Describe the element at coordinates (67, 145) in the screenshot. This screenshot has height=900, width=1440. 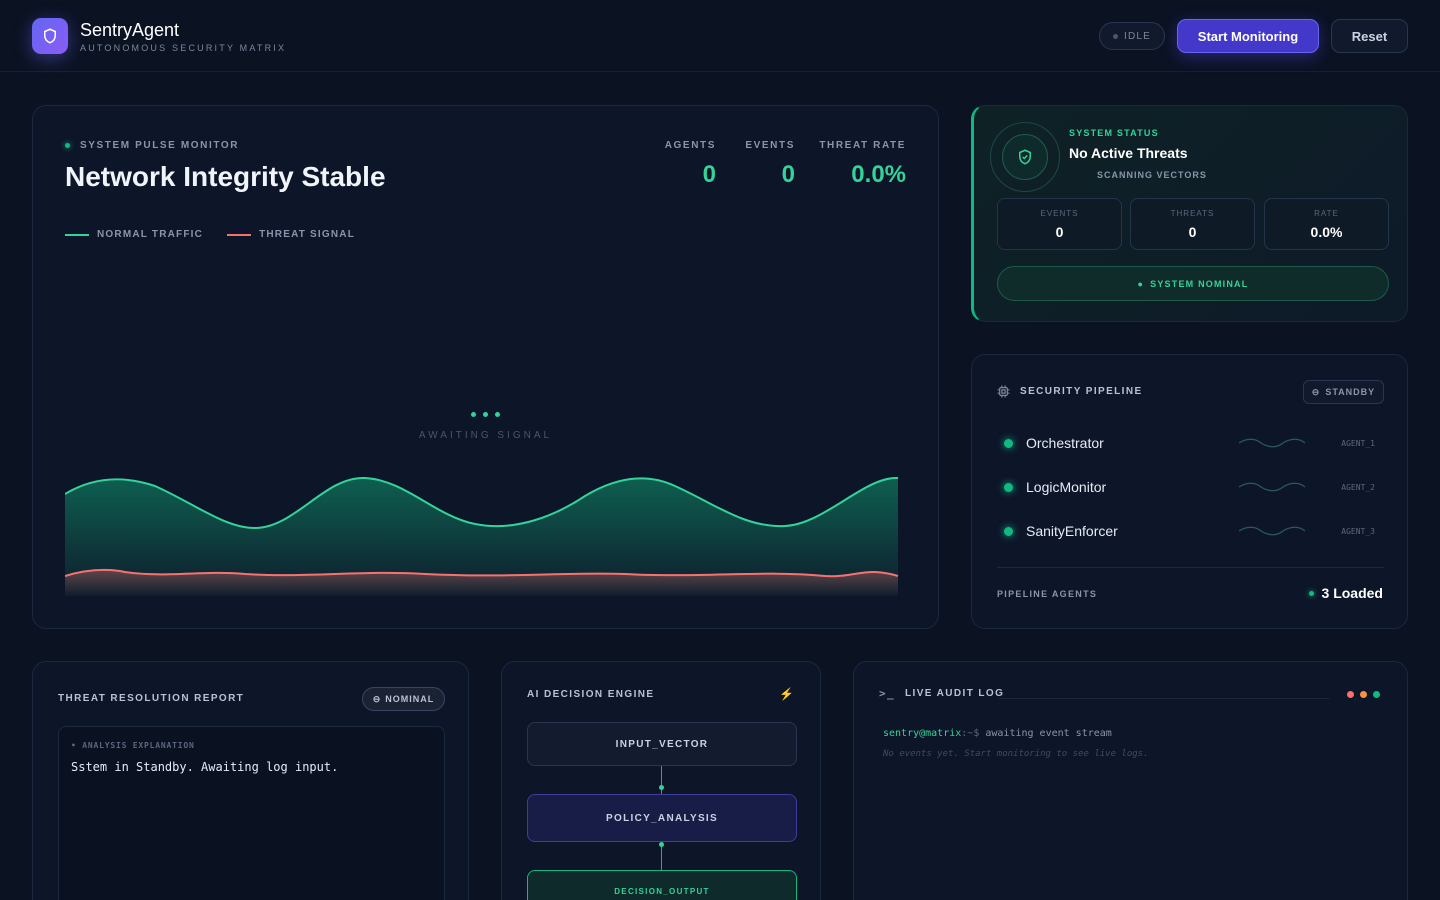
I see `live-dot-icon` at that location.